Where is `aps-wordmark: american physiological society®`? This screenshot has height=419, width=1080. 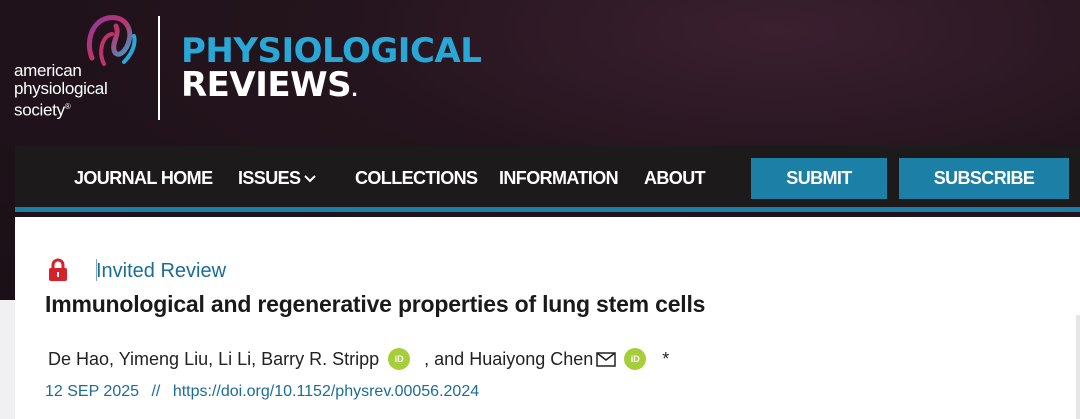
aps-wordmark: american physiological society® is located at coordinates (61, 90).